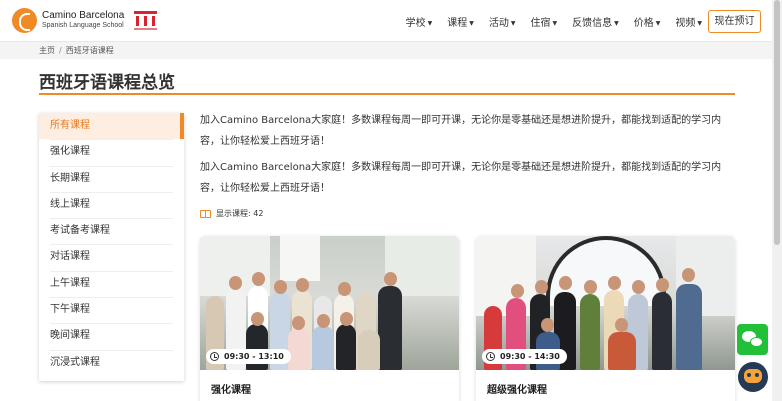 This screenshot has width=782, height=401. Describe the element at coordinates (605, 303) in the screenshot. I see `course-photo: 09:30 - 14:30` at that location.